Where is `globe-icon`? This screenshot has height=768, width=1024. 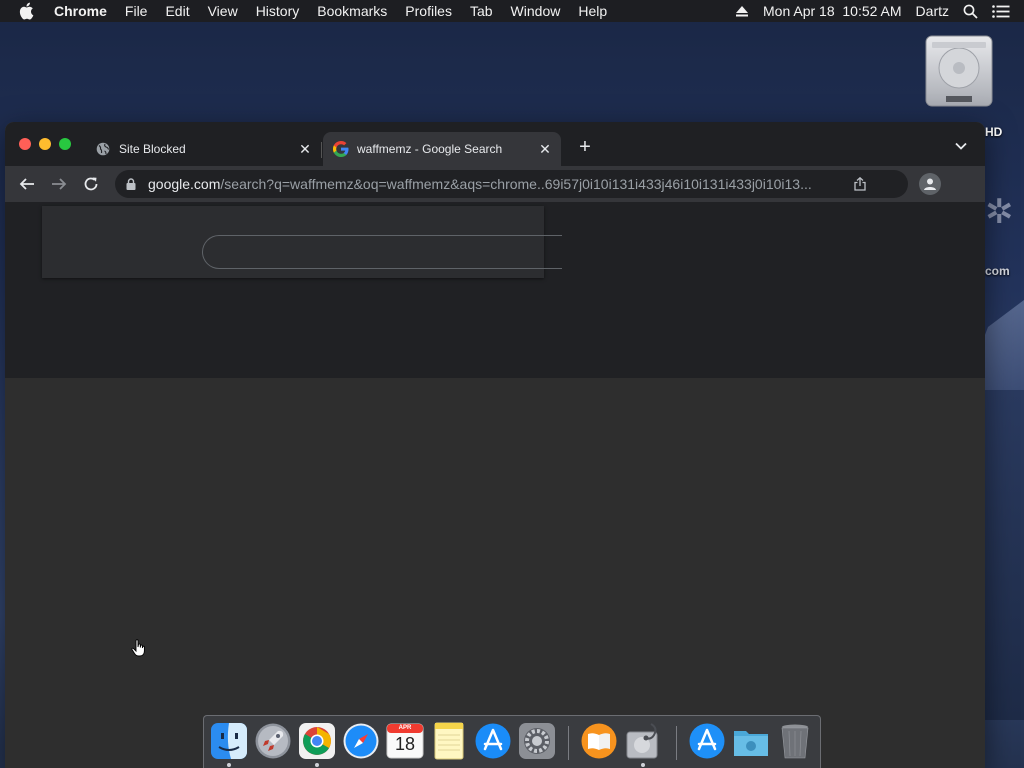
globe-icon is located at coordinates (103, 149).